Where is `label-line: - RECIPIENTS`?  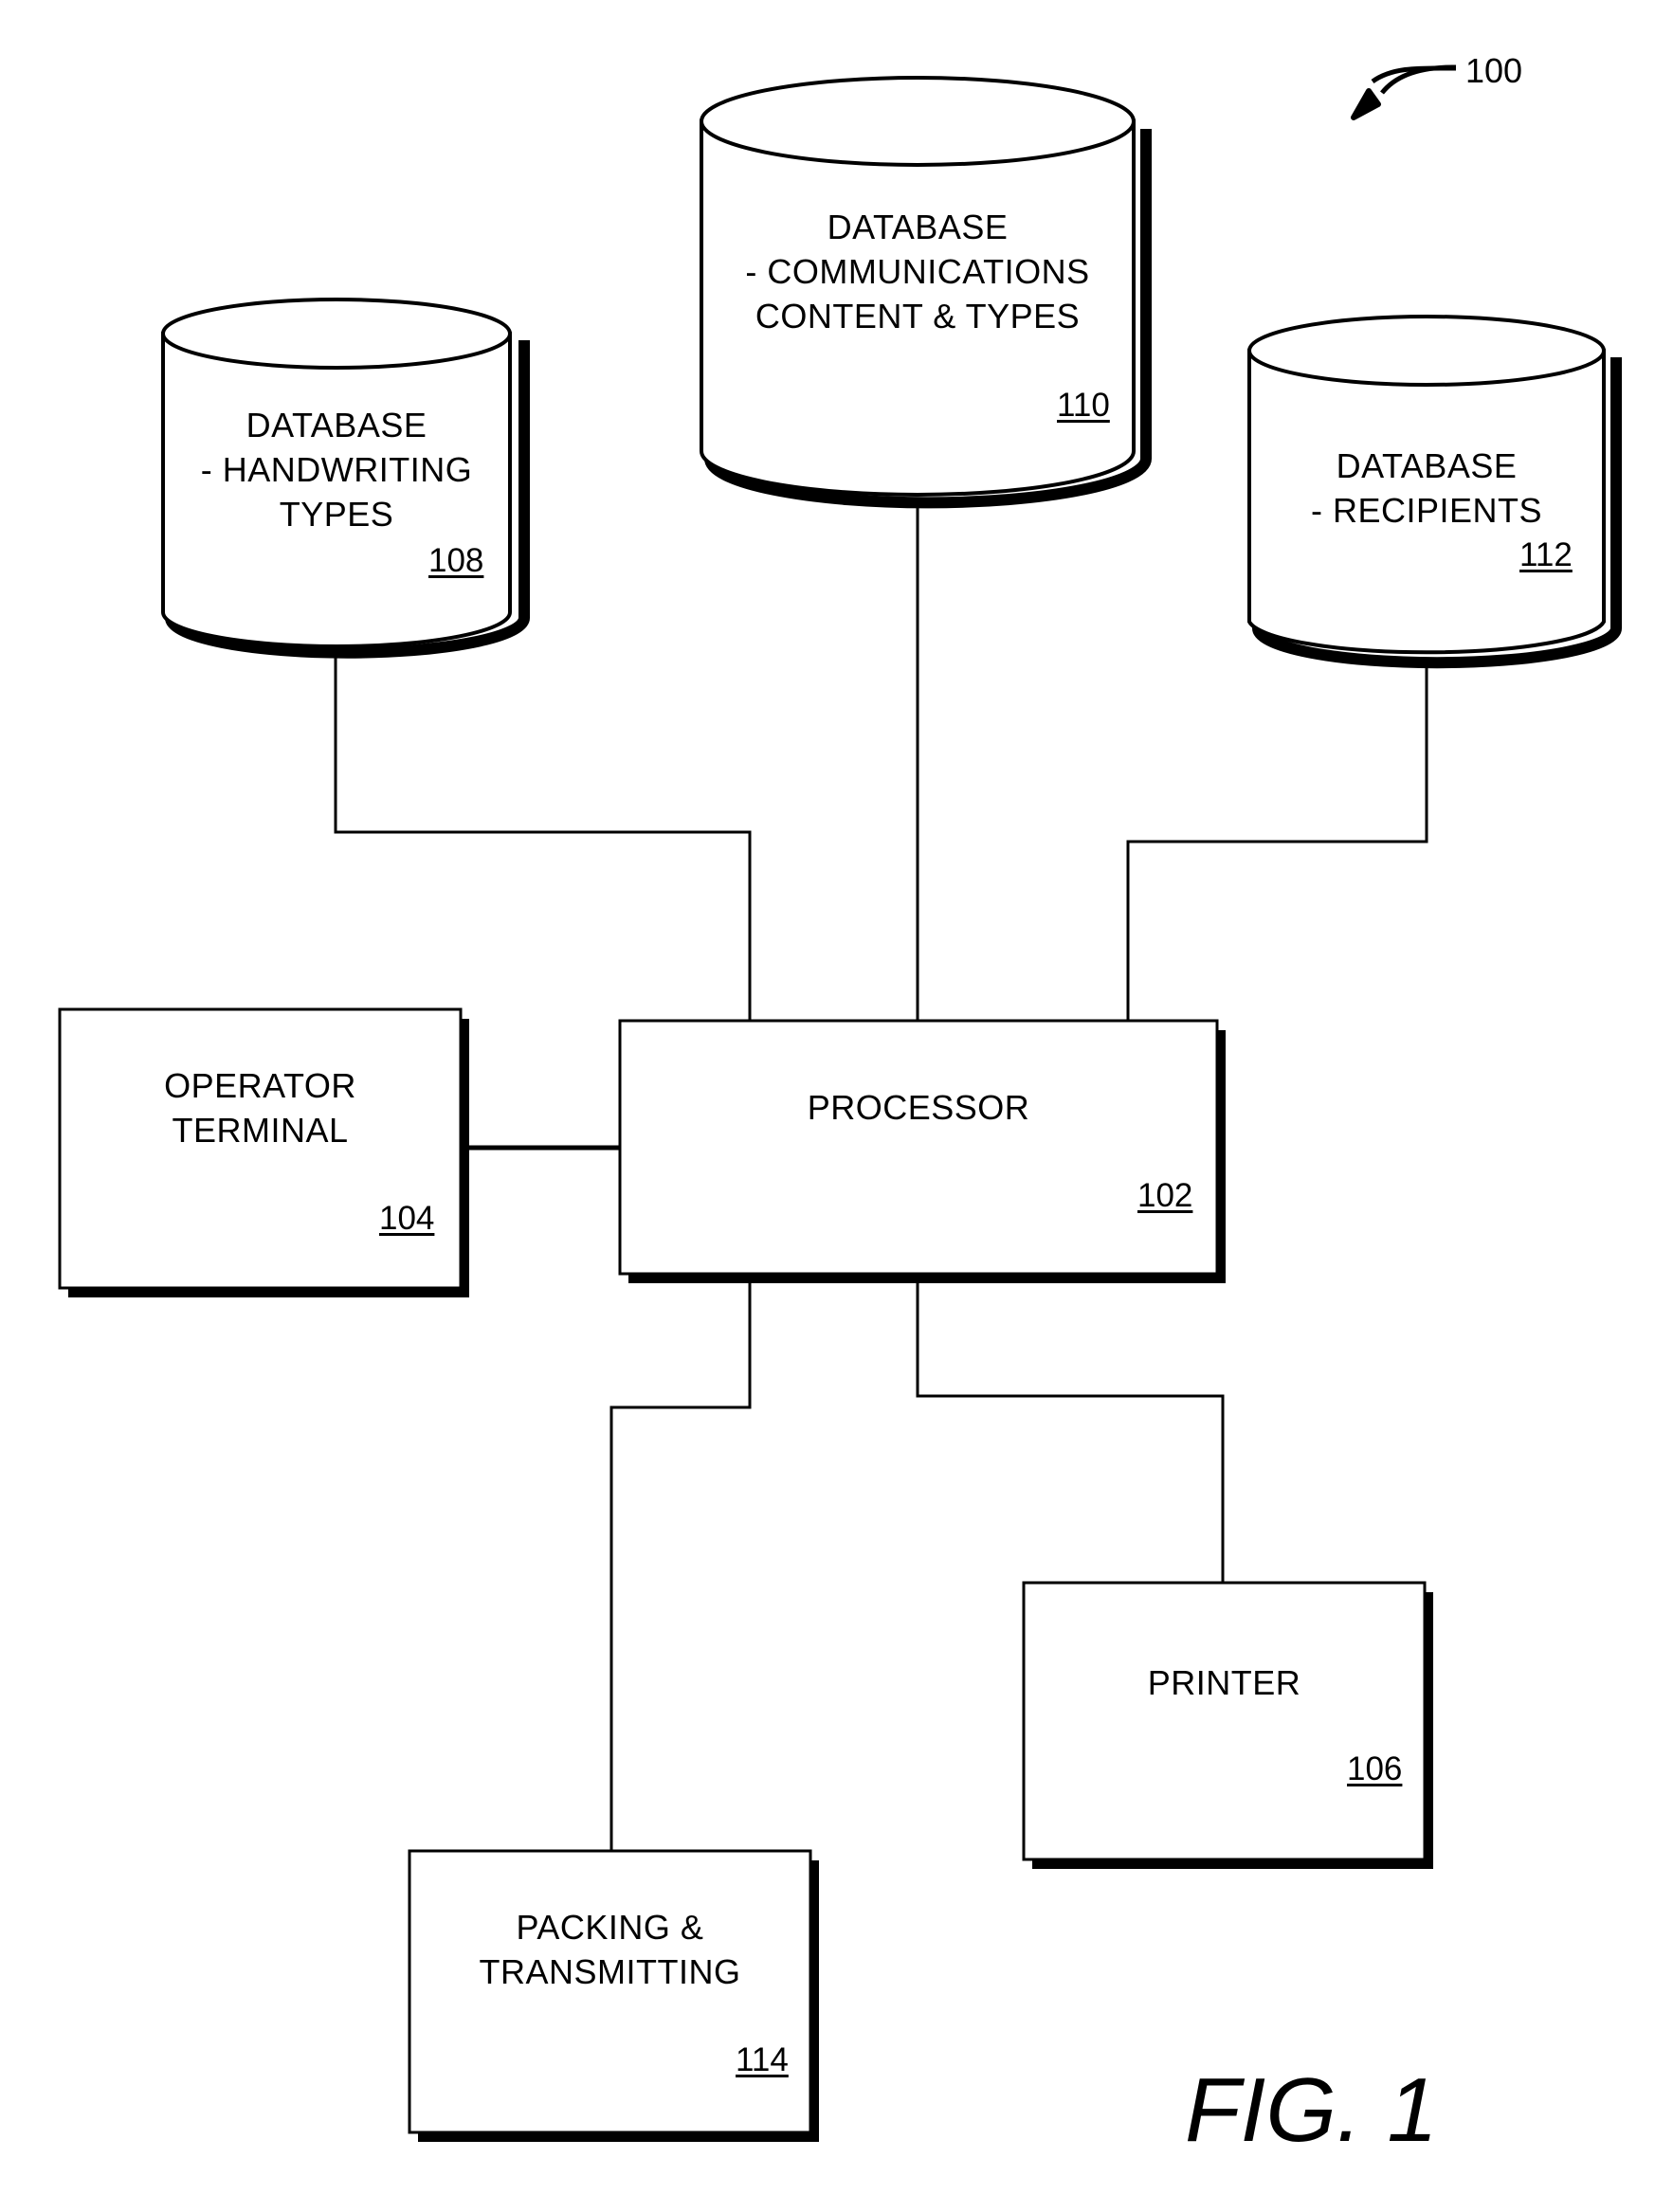
label-line: - RECIPIENTS is located at coordinates (1426, 511).